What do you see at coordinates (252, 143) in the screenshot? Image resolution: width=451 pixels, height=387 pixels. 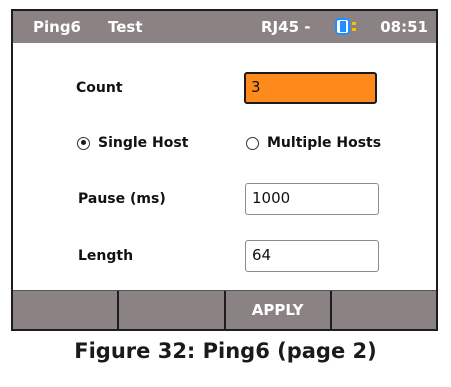 I see `radio-unchecked-icon` at bounding box center [252, 143].